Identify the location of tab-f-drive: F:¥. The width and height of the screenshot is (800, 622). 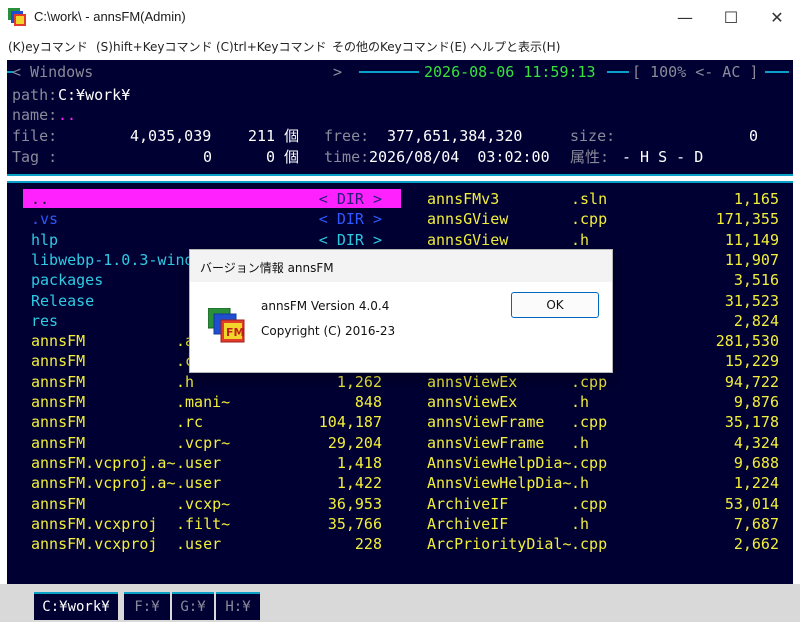
(147, 606).